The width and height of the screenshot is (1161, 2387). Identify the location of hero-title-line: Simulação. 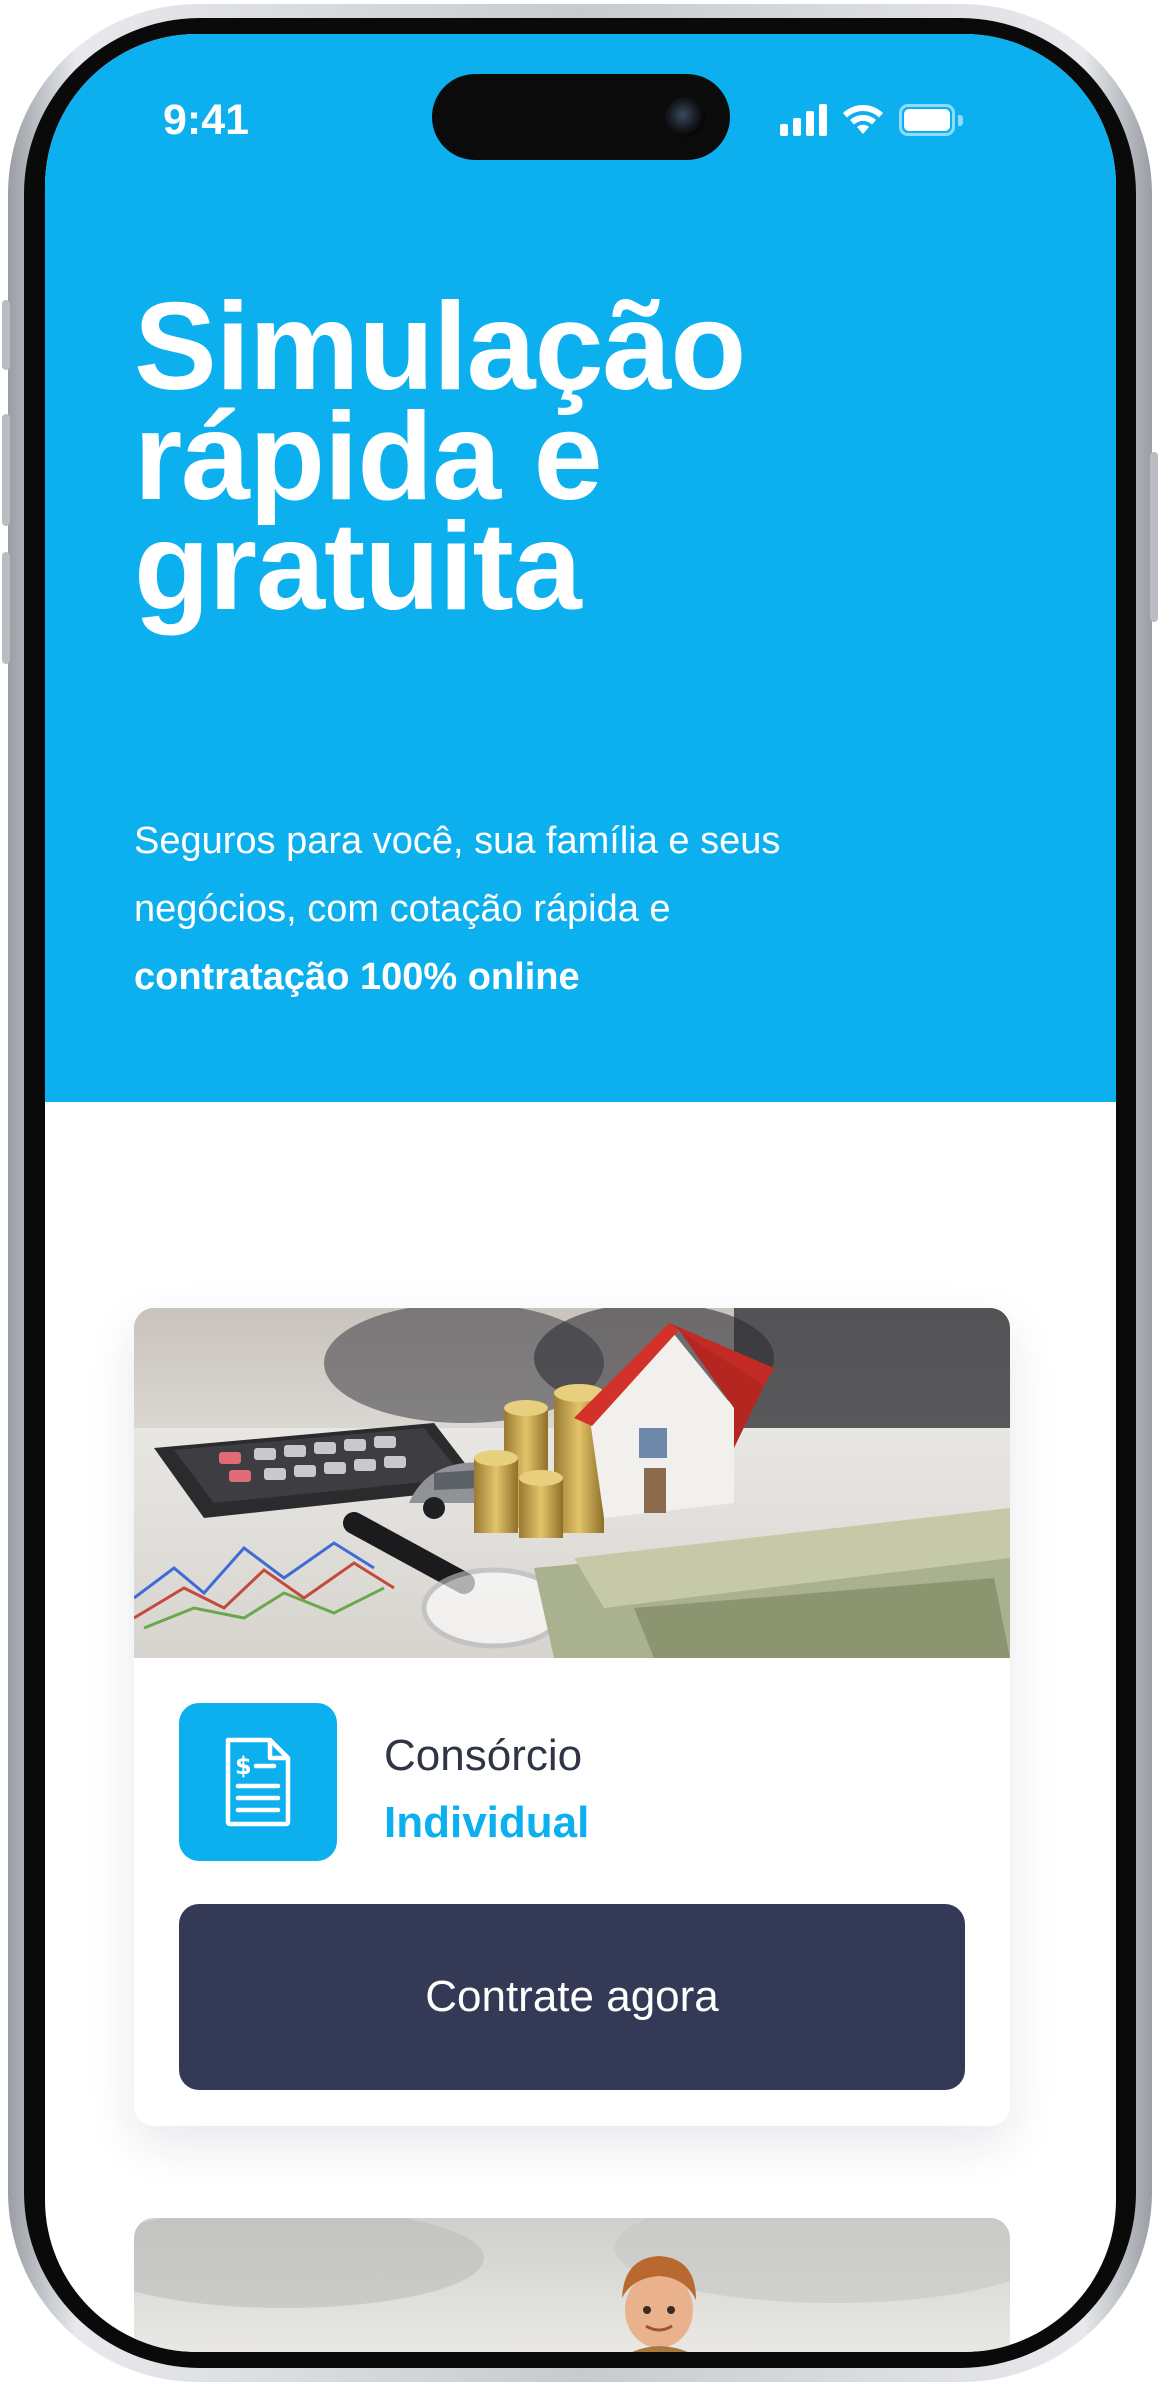
(440, 347).